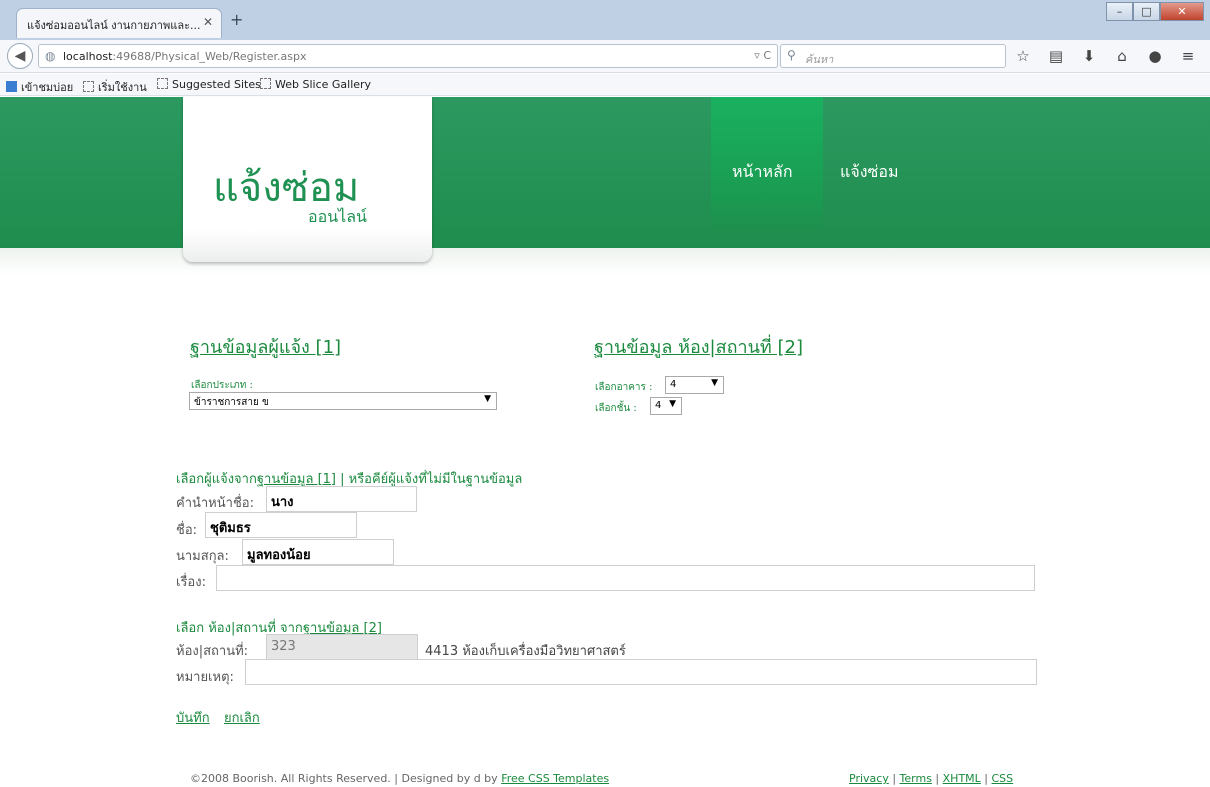 This screenshot has height=787, width=1210. Describe the element at coordinates (641, 672) in the screenshot. I see `note-input` at that location.